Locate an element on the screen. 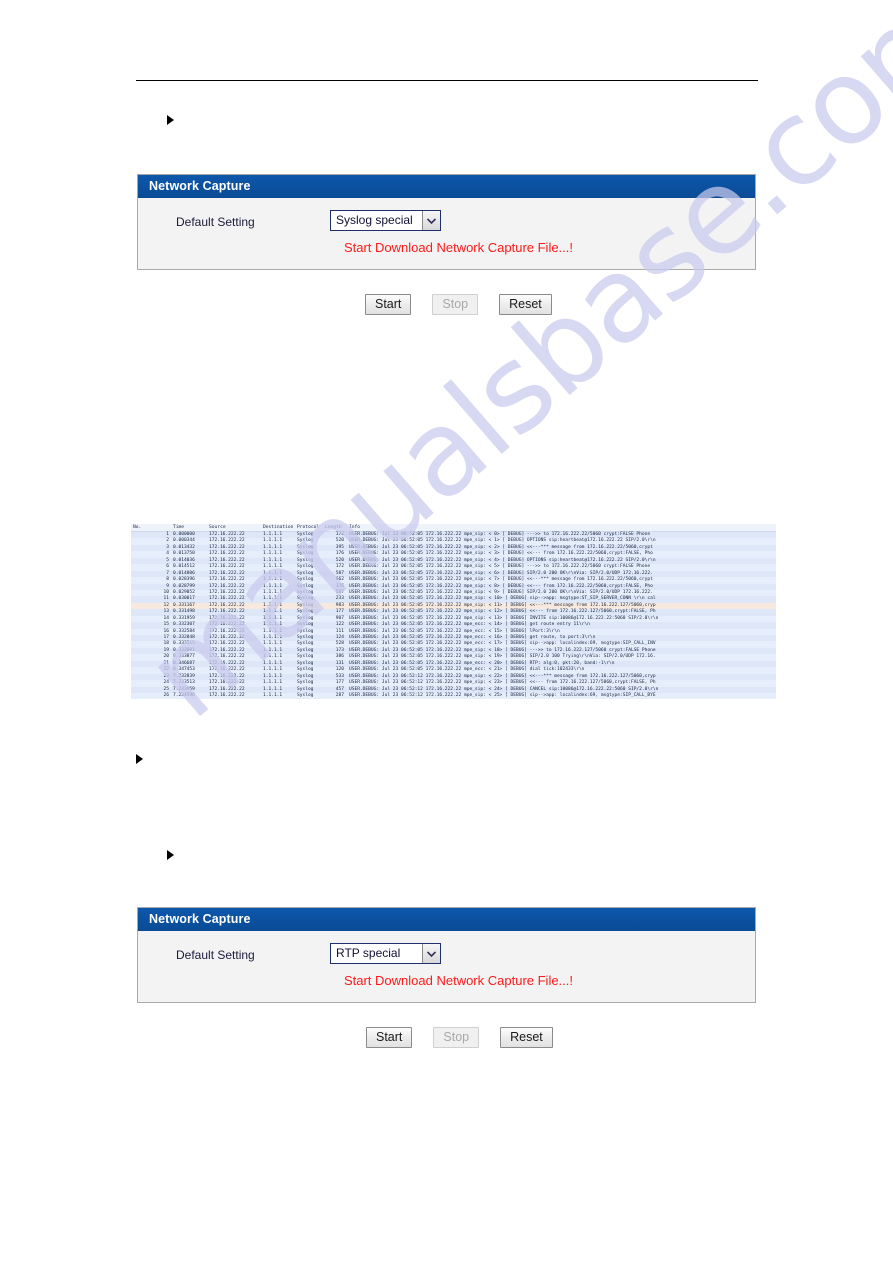  cell-protocol: Syslog is located at coordinates (305, 695).